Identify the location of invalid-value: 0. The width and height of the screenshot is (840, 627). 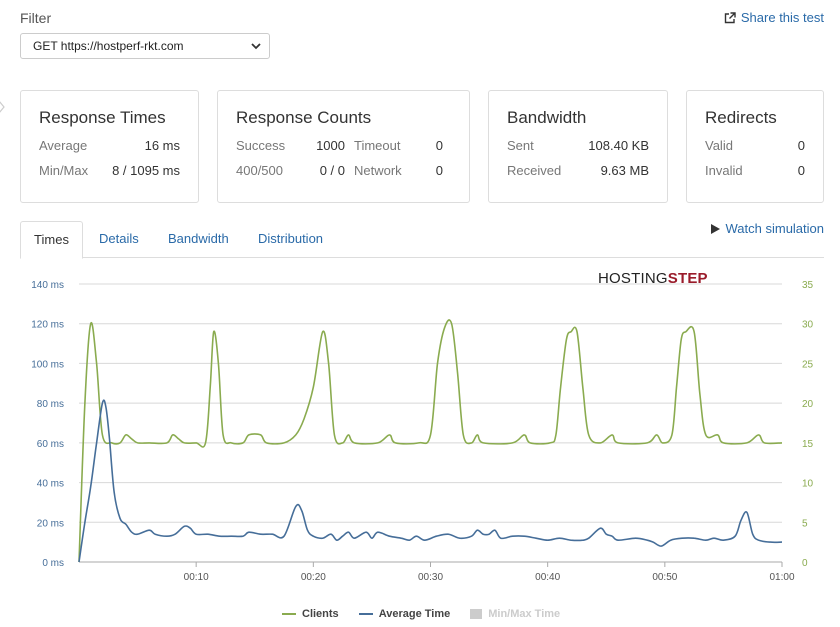
(801, 170).